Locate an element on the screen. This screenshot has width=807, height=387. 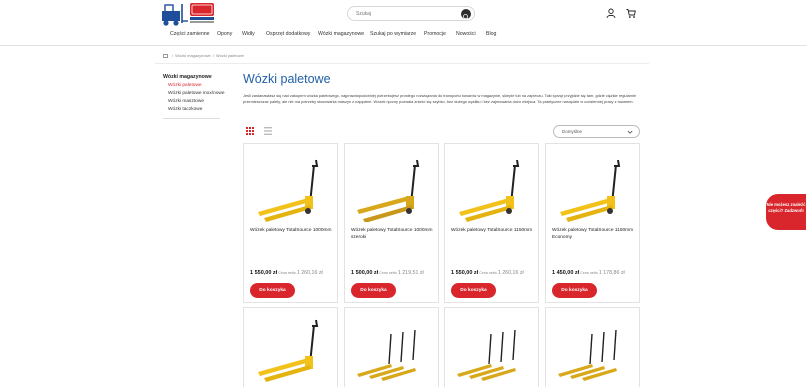
sidebar-item-wozki-paletowe: Wózki paletowe is located at coordinates (185, 85).